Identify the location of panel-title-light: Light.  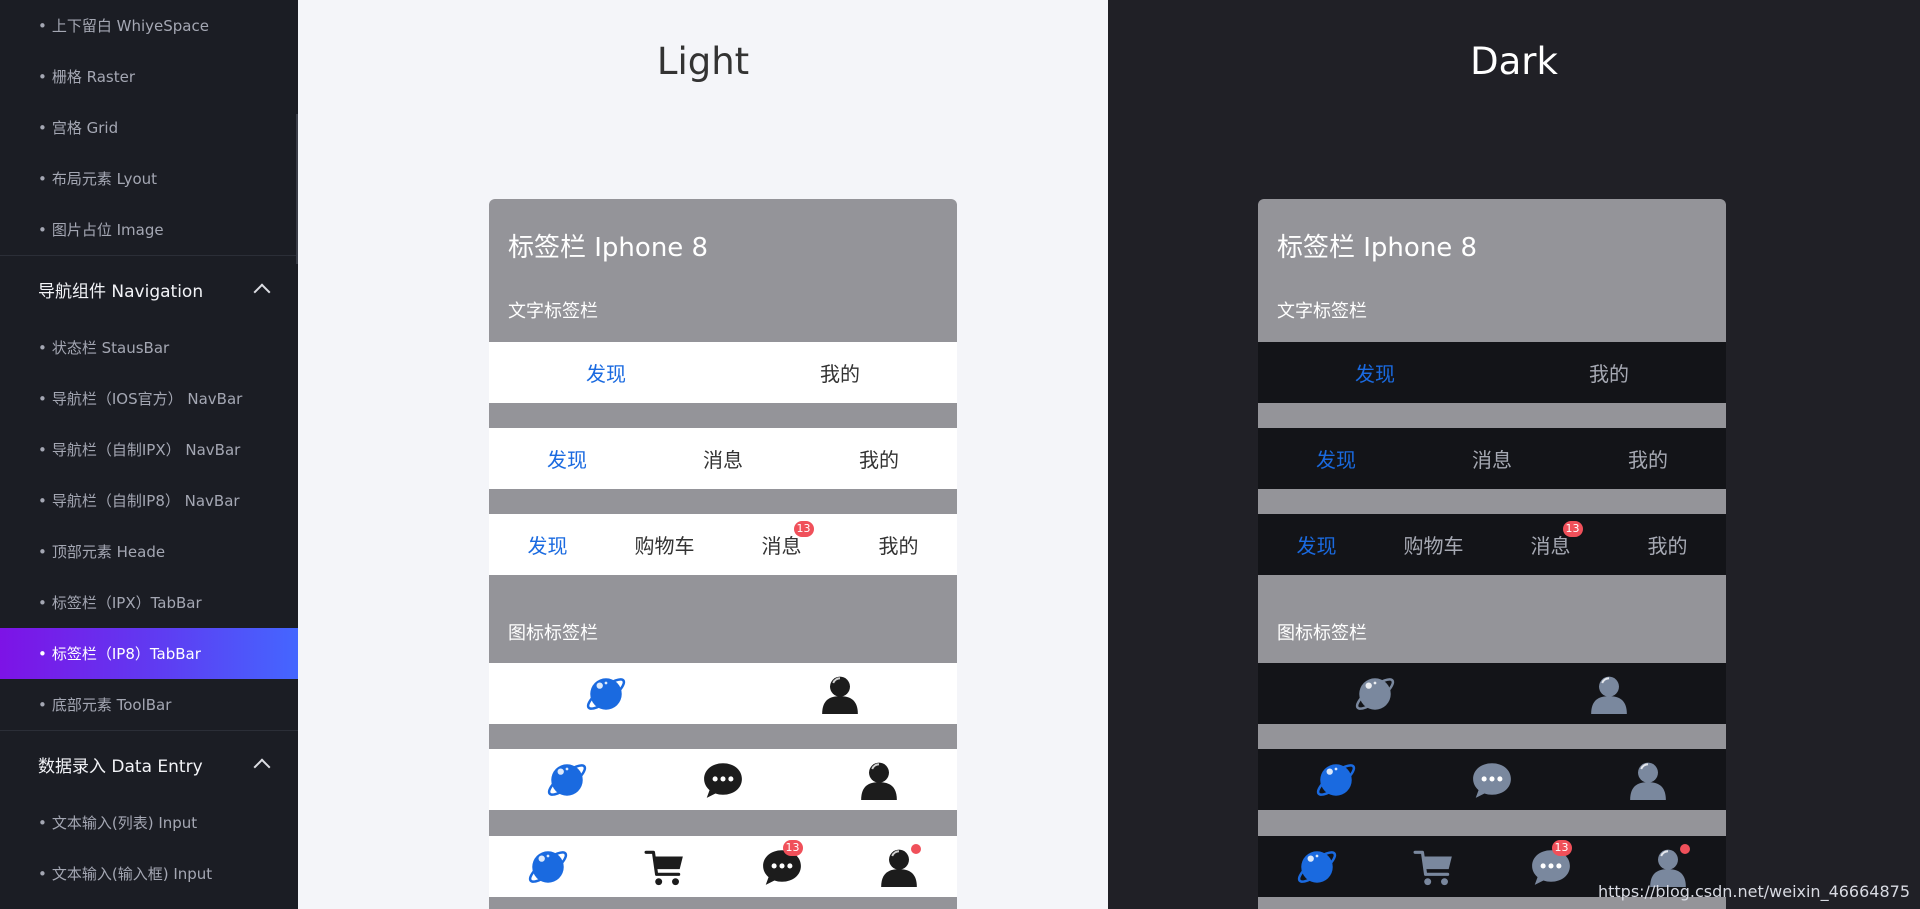
(703, 61).